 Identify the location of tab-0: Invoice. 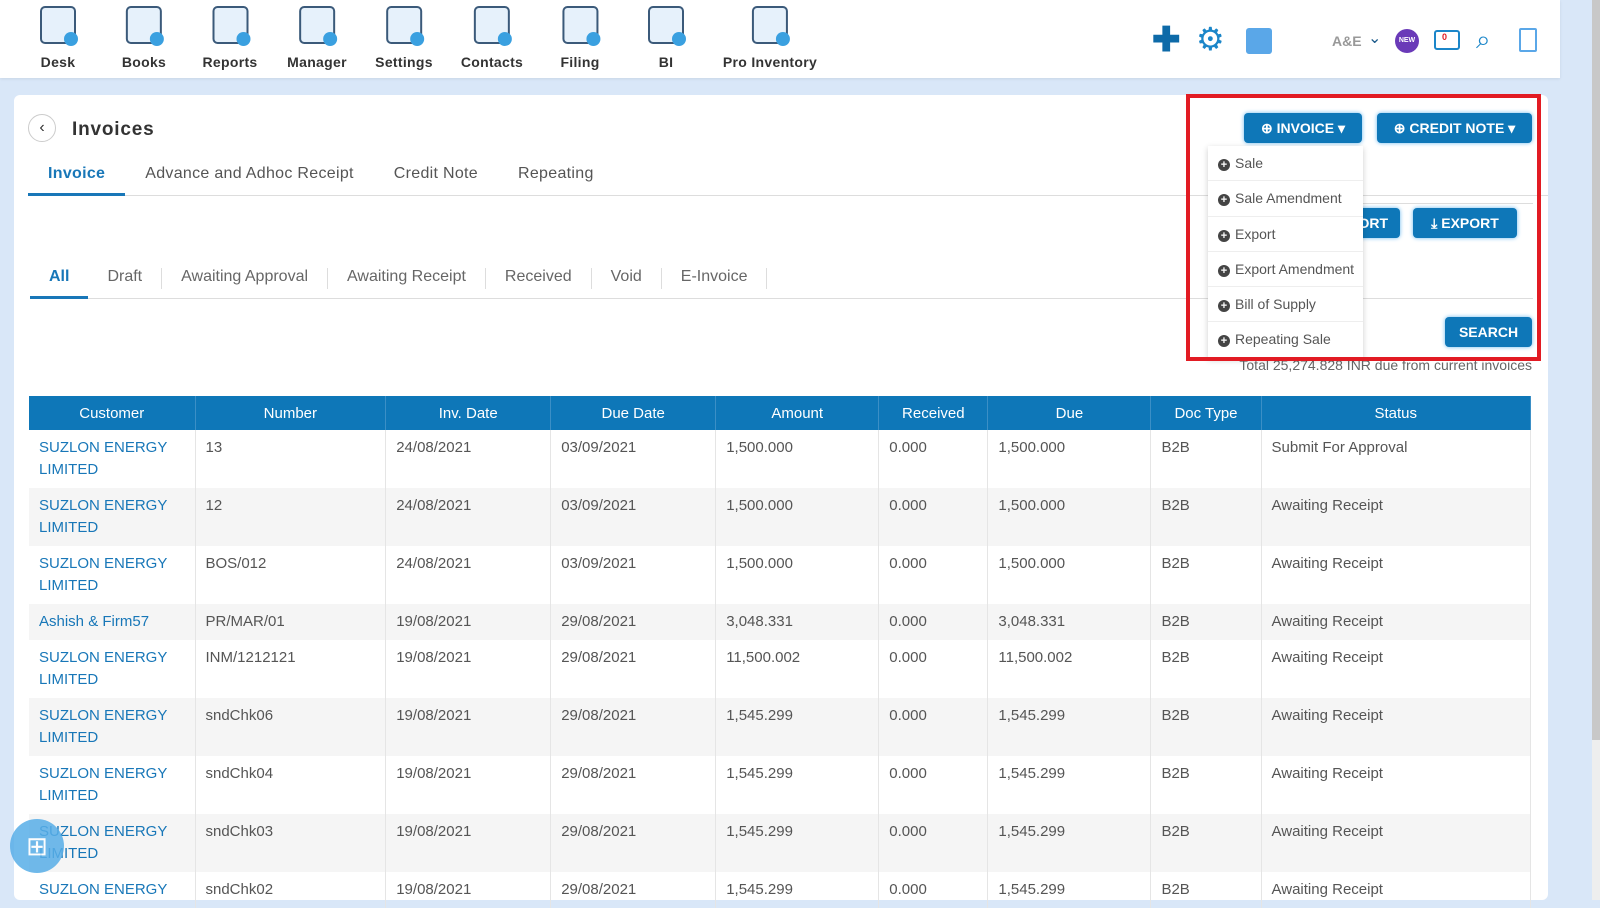
(77, 180).